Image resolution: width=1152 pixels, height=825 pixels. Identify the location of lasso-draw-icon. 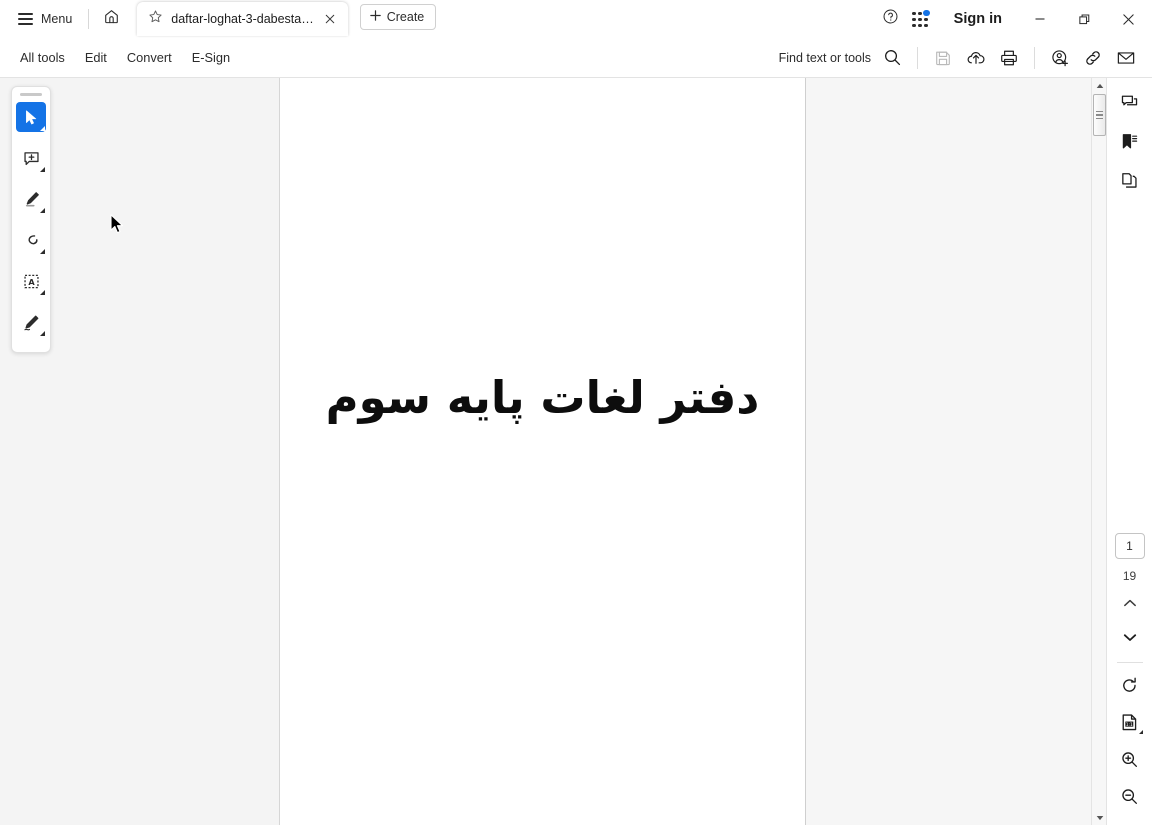
(33, 239).